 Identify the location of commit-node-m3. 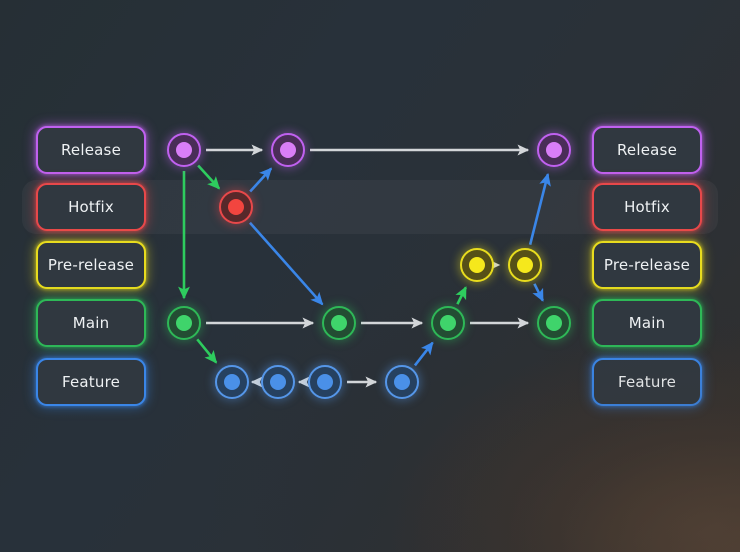
(448, 323).